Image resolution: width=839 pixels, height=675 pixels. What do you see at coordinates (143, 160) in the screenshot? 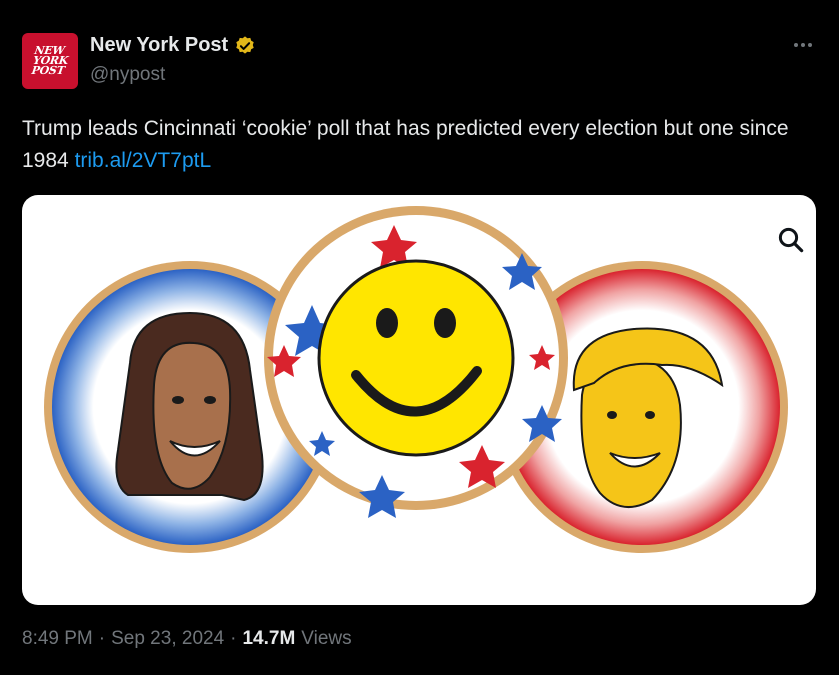
I see `tweet-link: trib.al/2VT7ptL` at bounding box center [143, 160].